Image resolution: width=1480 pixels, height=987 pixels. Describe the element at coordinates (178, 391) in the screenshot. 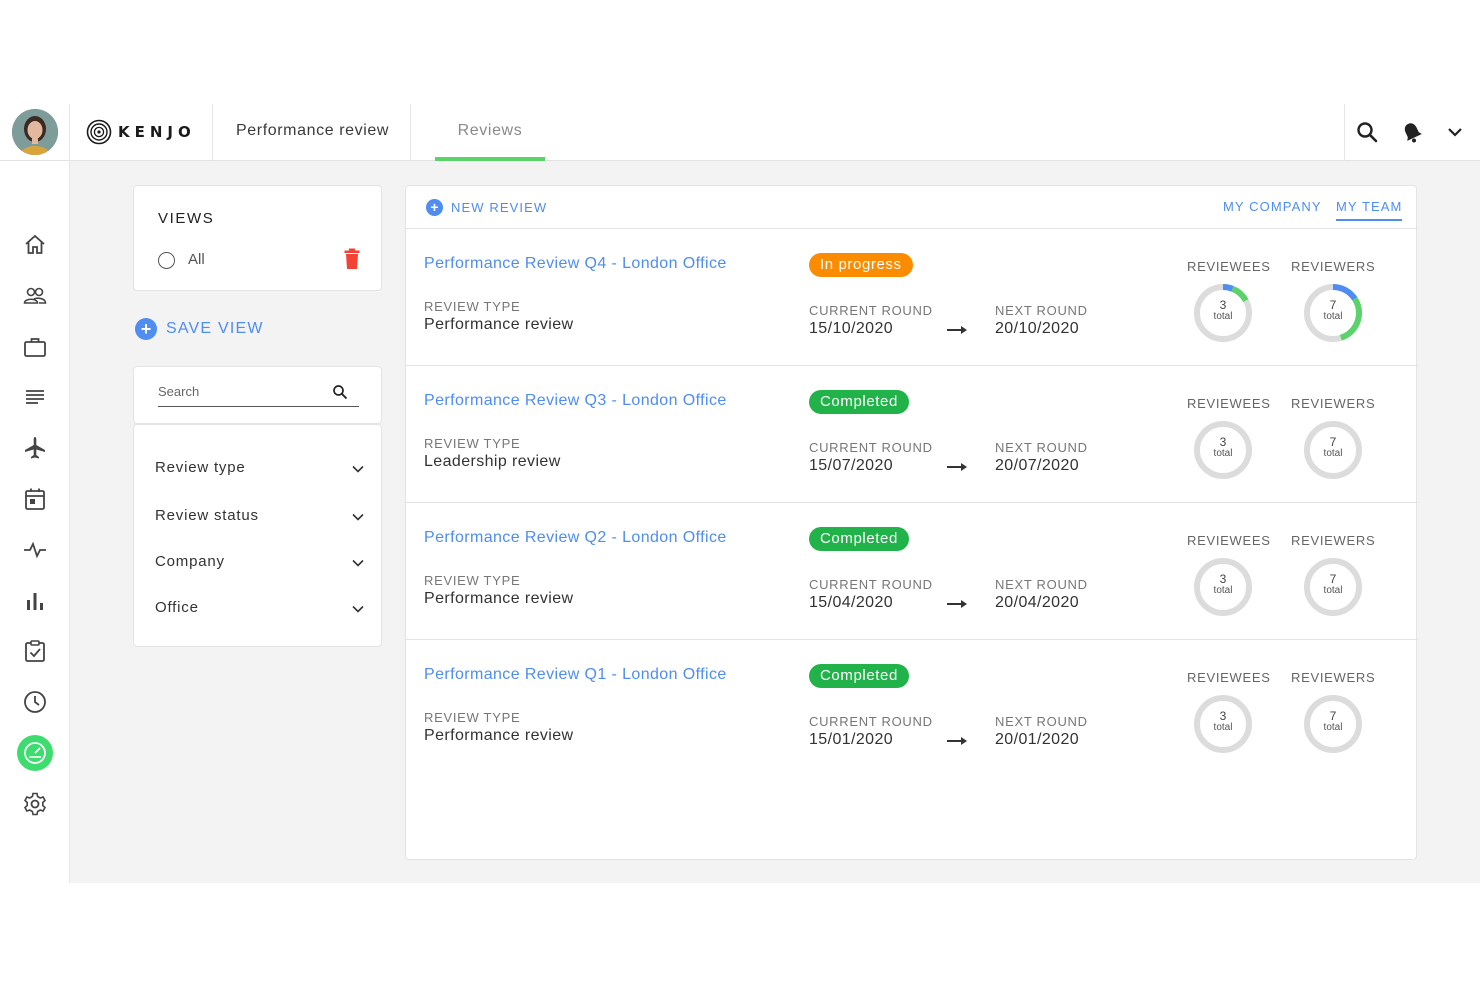

I see `search-input: Search` at that location.